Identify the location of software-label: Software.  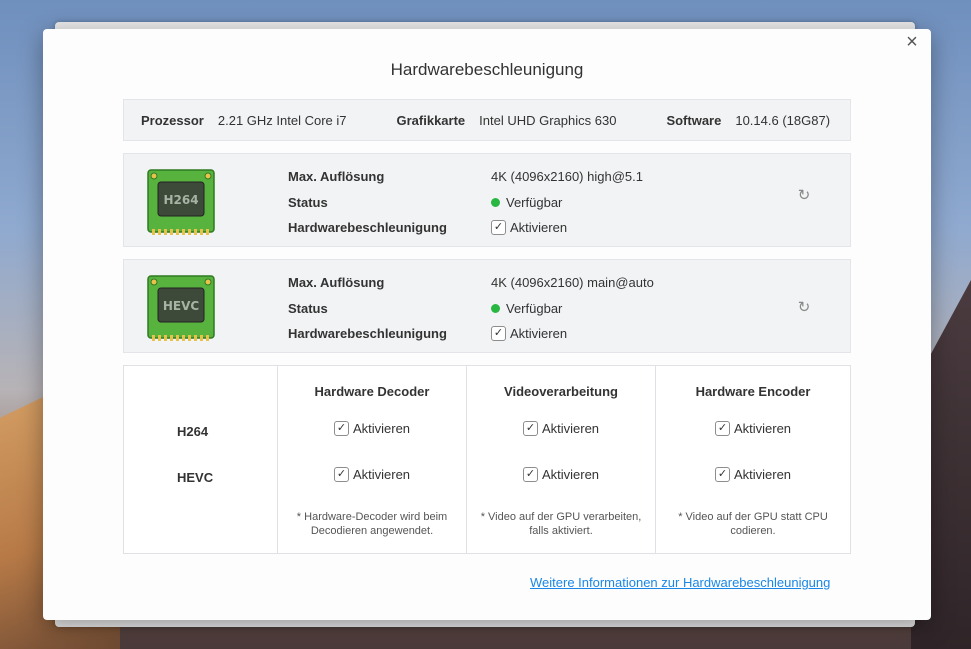
(694, 120).